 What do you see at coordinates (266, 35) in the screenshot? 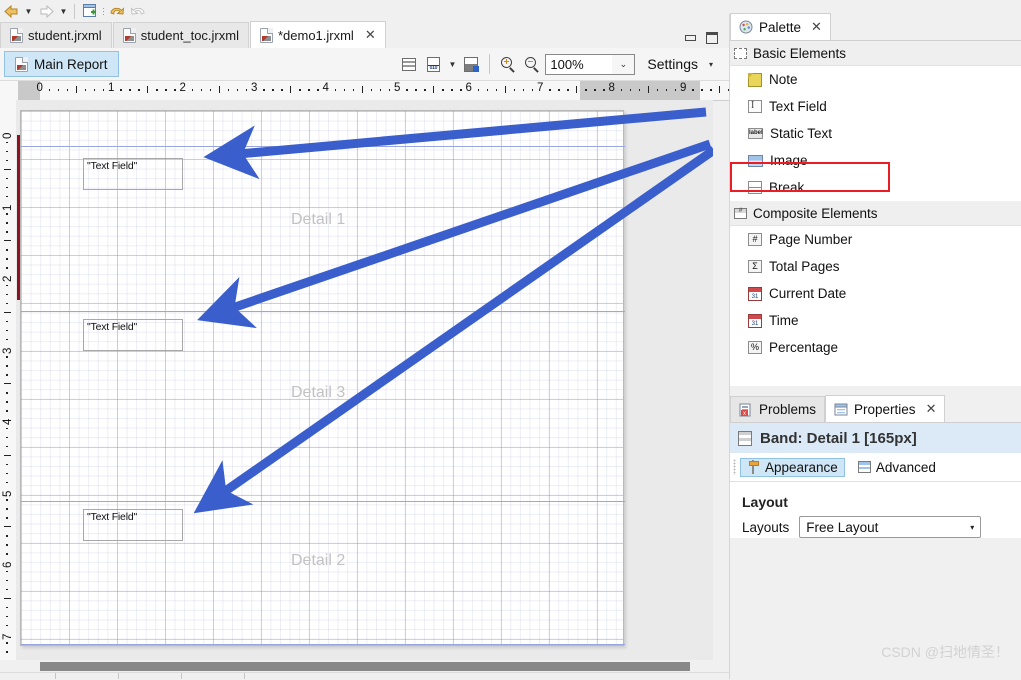
I see `jrxml-file-icon` at bounding box center [266, 35].